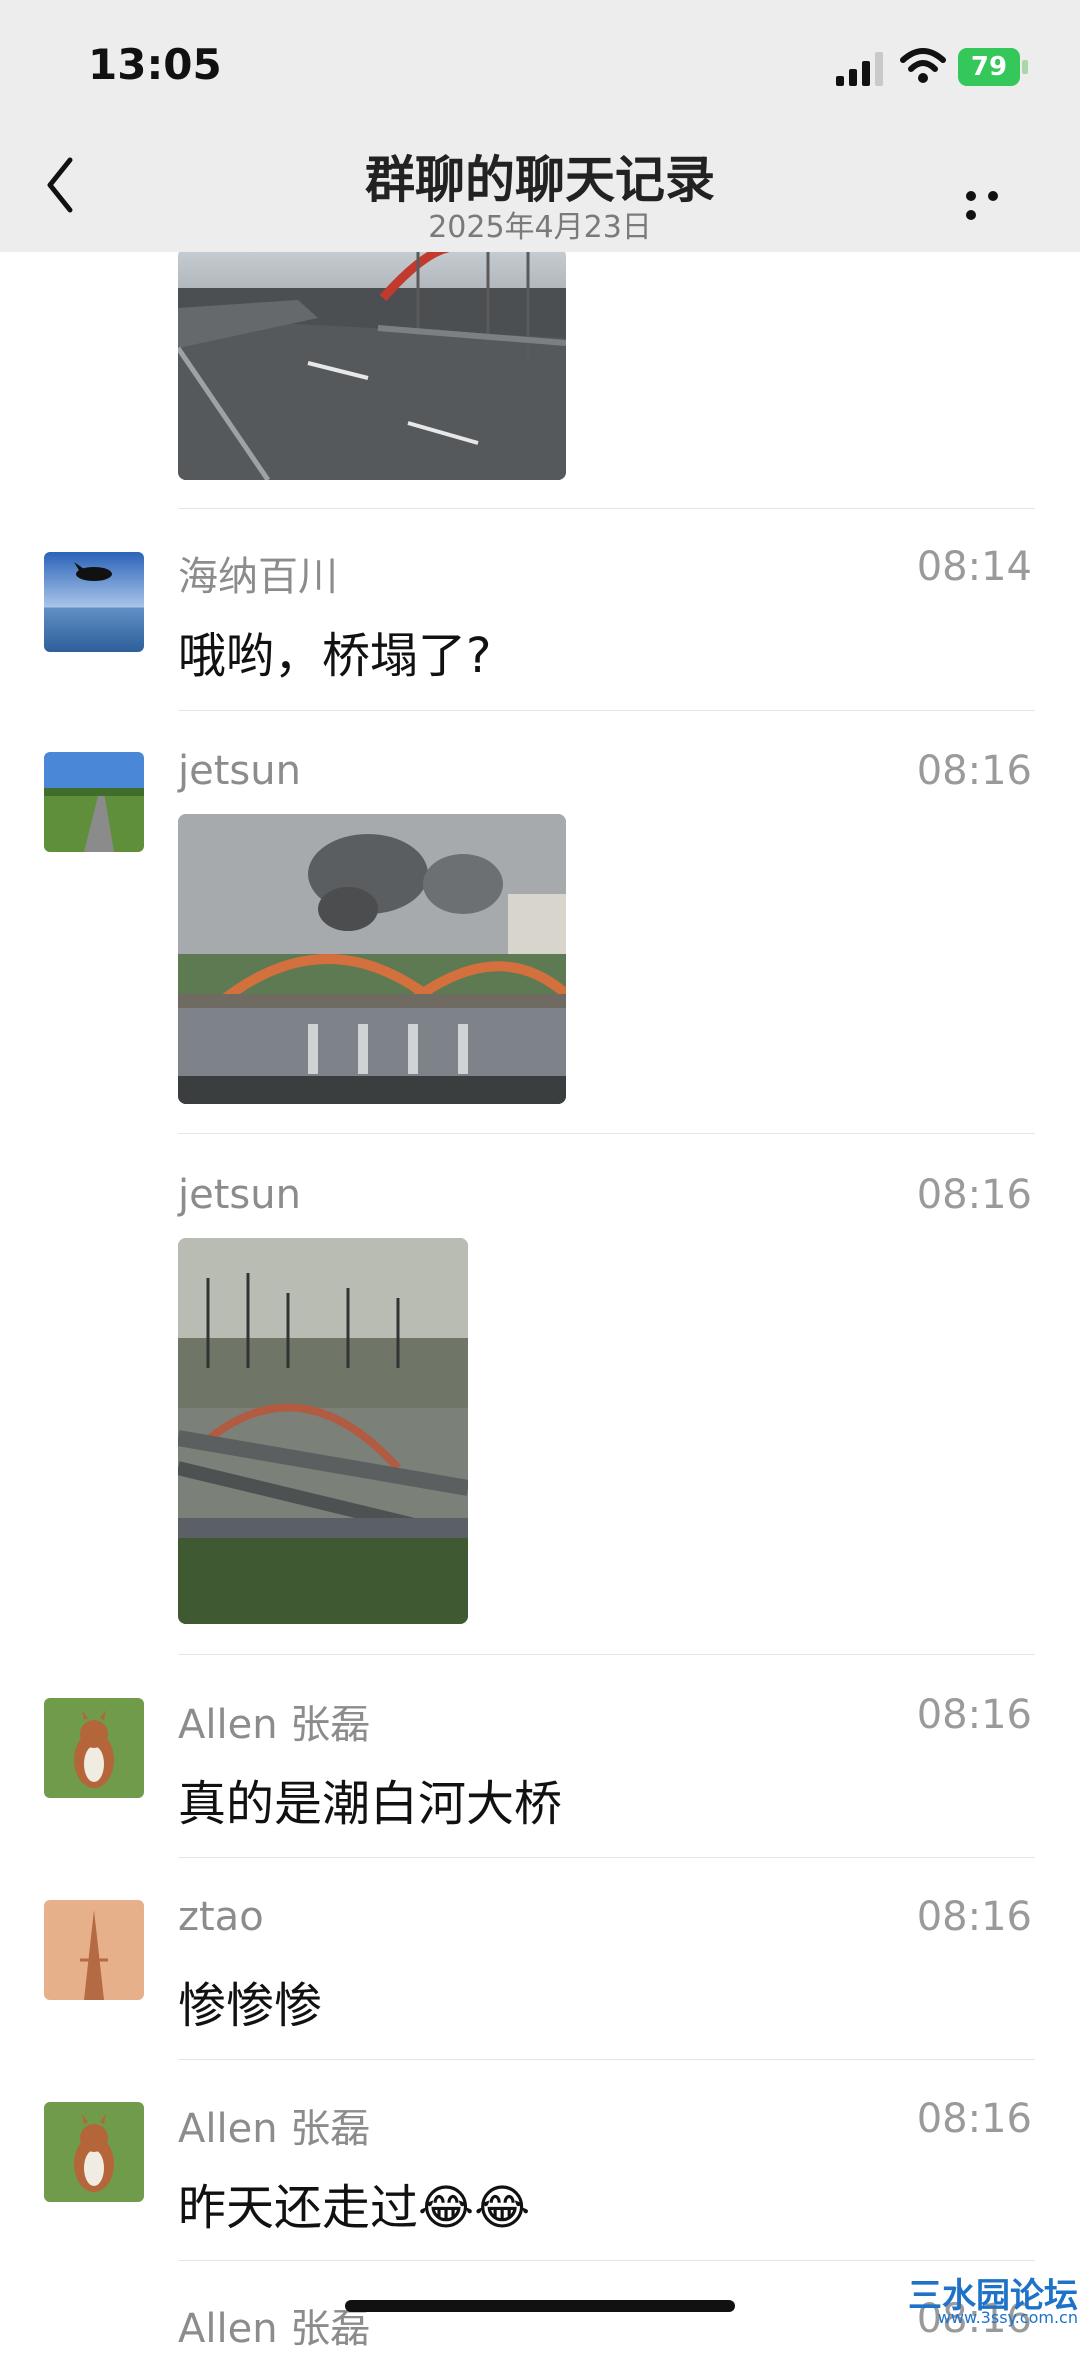  I want to click on message-text: 昨天还走过😂😂, so click(354, 2208).